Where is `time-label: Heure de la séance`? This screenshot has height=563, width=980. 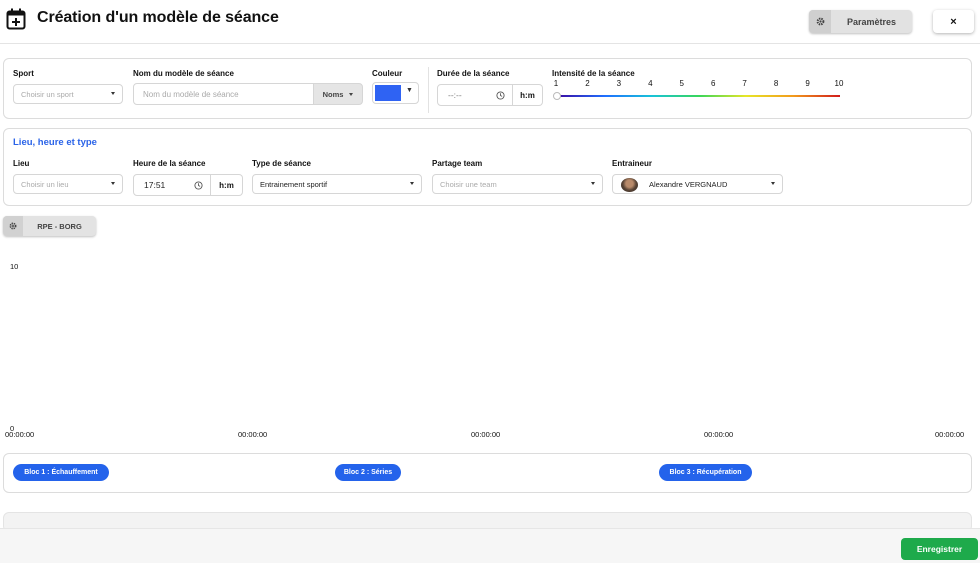 time-label: Heure de la séance is located at coordinates (169, 163).